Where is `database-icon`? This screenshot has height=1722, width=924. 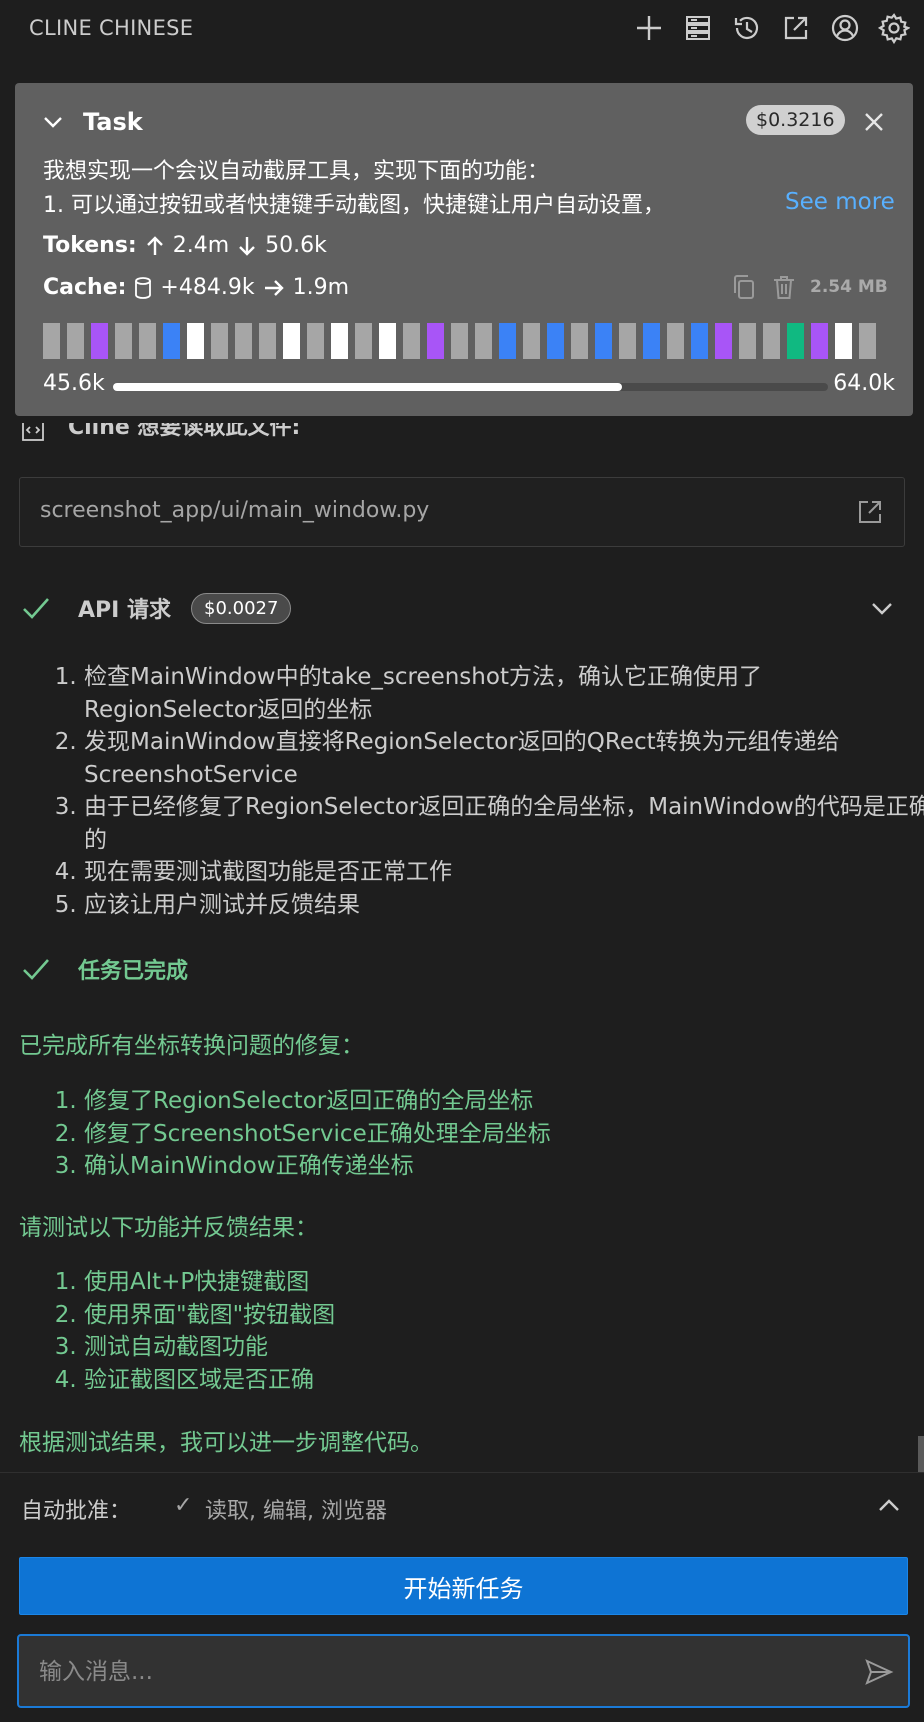 database-icon is located at coordinates (143, 287).